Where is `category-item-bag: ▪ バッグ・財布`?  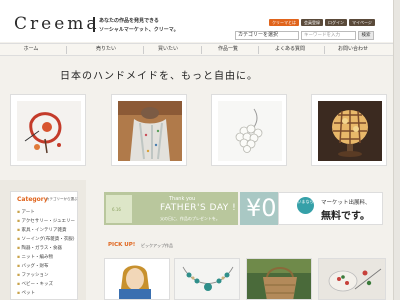
category-item-bag: ▪ バッグ・財布 is located at coordinates (33, 266).